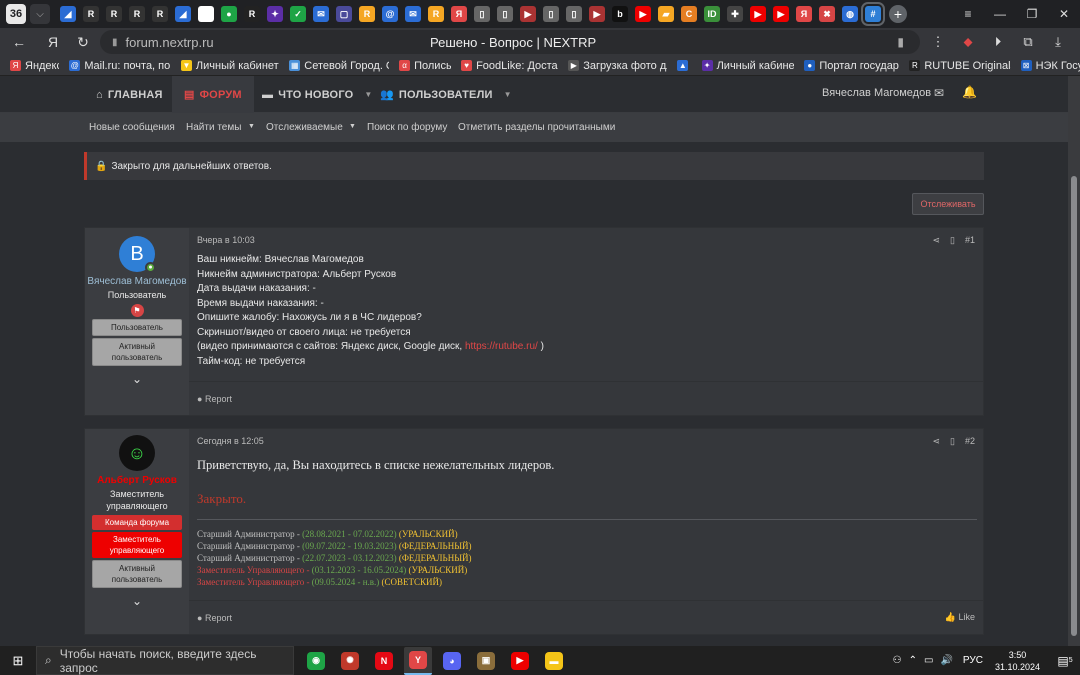 This screenshot has height=675, width=1080. Describe the element at coordinates (973, 660) in the screenshot. I see `language-indicator: РУС` at that location.